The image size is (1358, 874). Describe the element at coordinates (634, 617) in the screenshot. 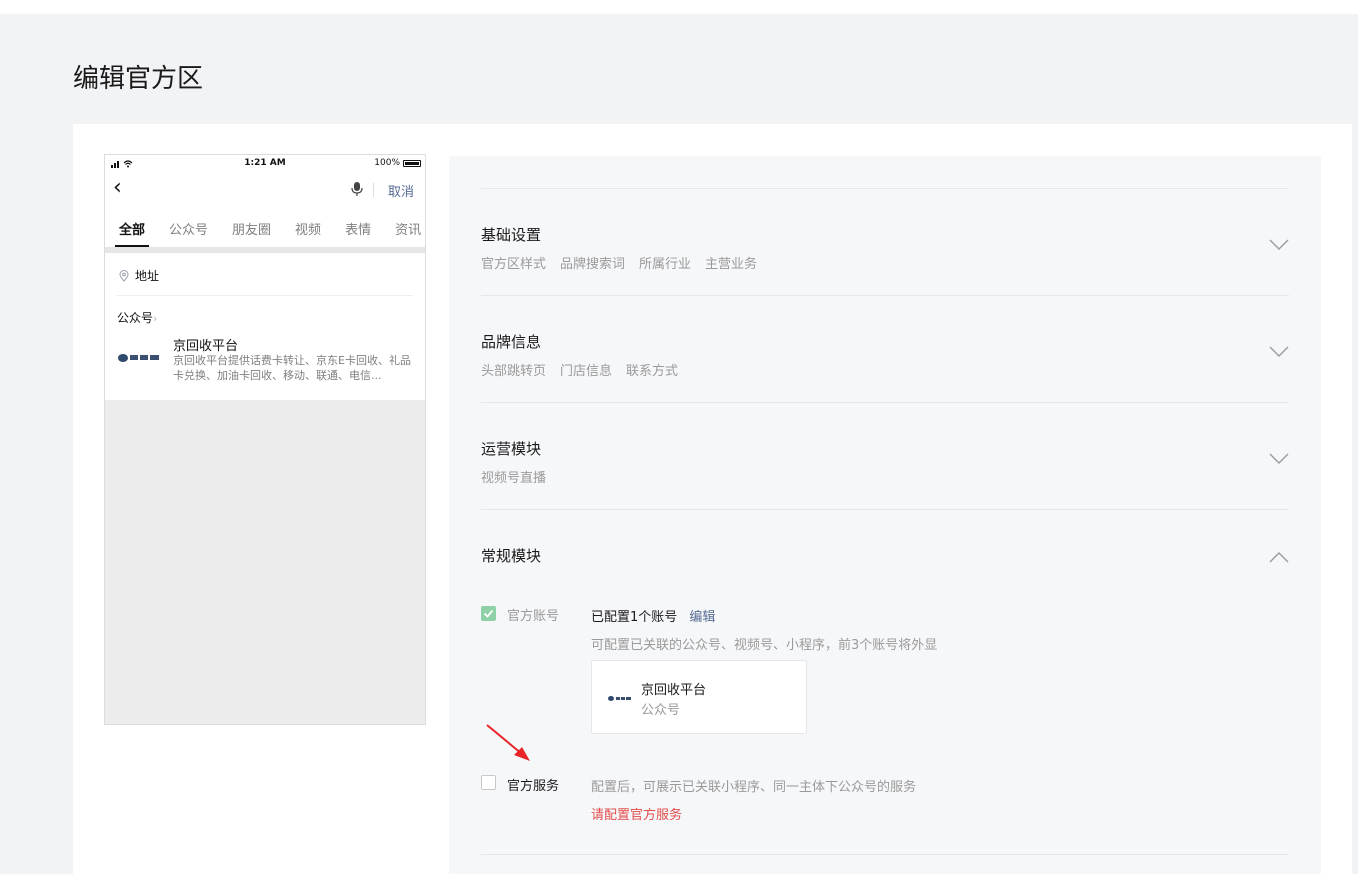

I see `account-count-text: 已配置1个账号` at that location.